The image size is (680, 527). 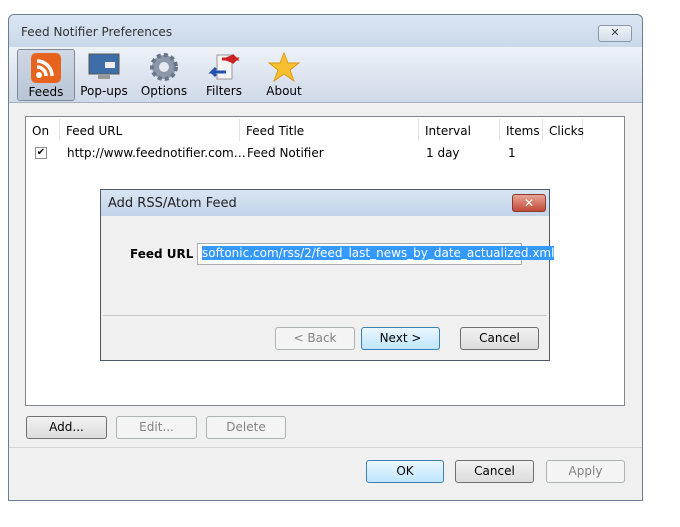 What do you see at coordinates (325, 315) in the screenshot?
I see `dialog-separator` at bounding box center [325, 315].